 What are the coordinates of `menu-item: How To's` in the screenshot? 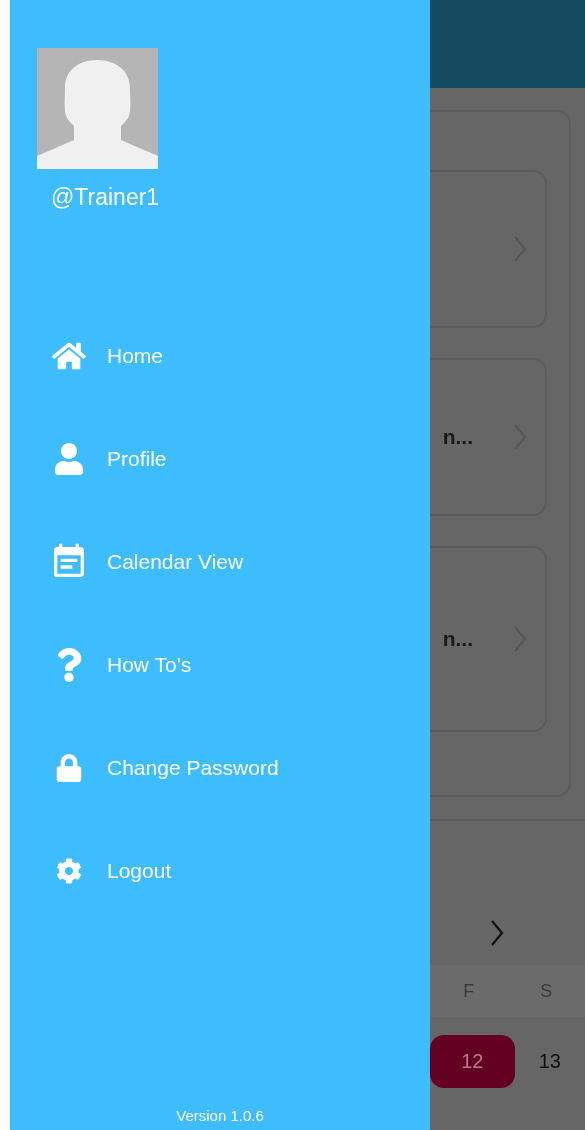 It's located at (173, 664).